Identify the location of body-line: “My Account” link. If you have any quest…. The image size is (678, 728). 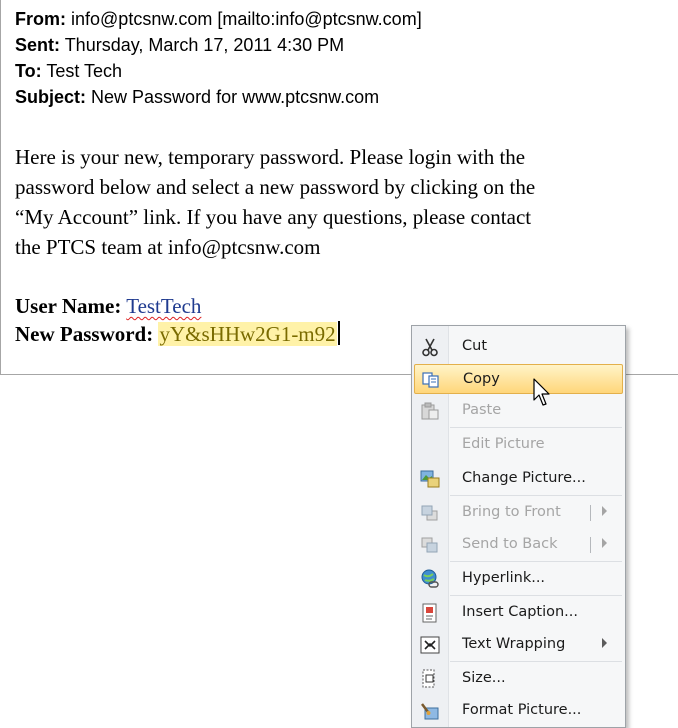
(273, 217).